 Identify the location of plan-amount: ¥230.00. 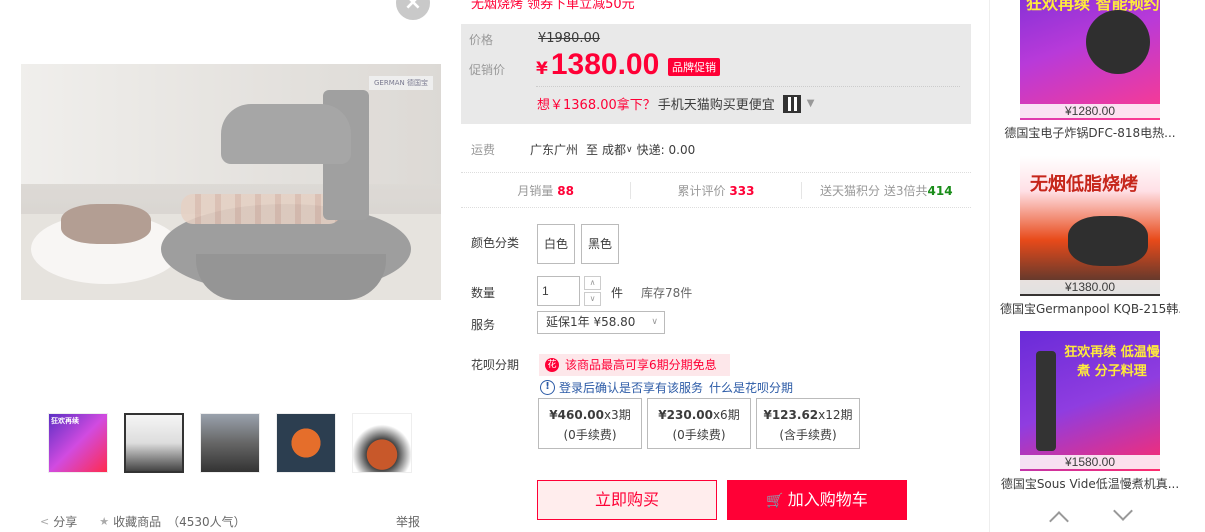
(685, 415).